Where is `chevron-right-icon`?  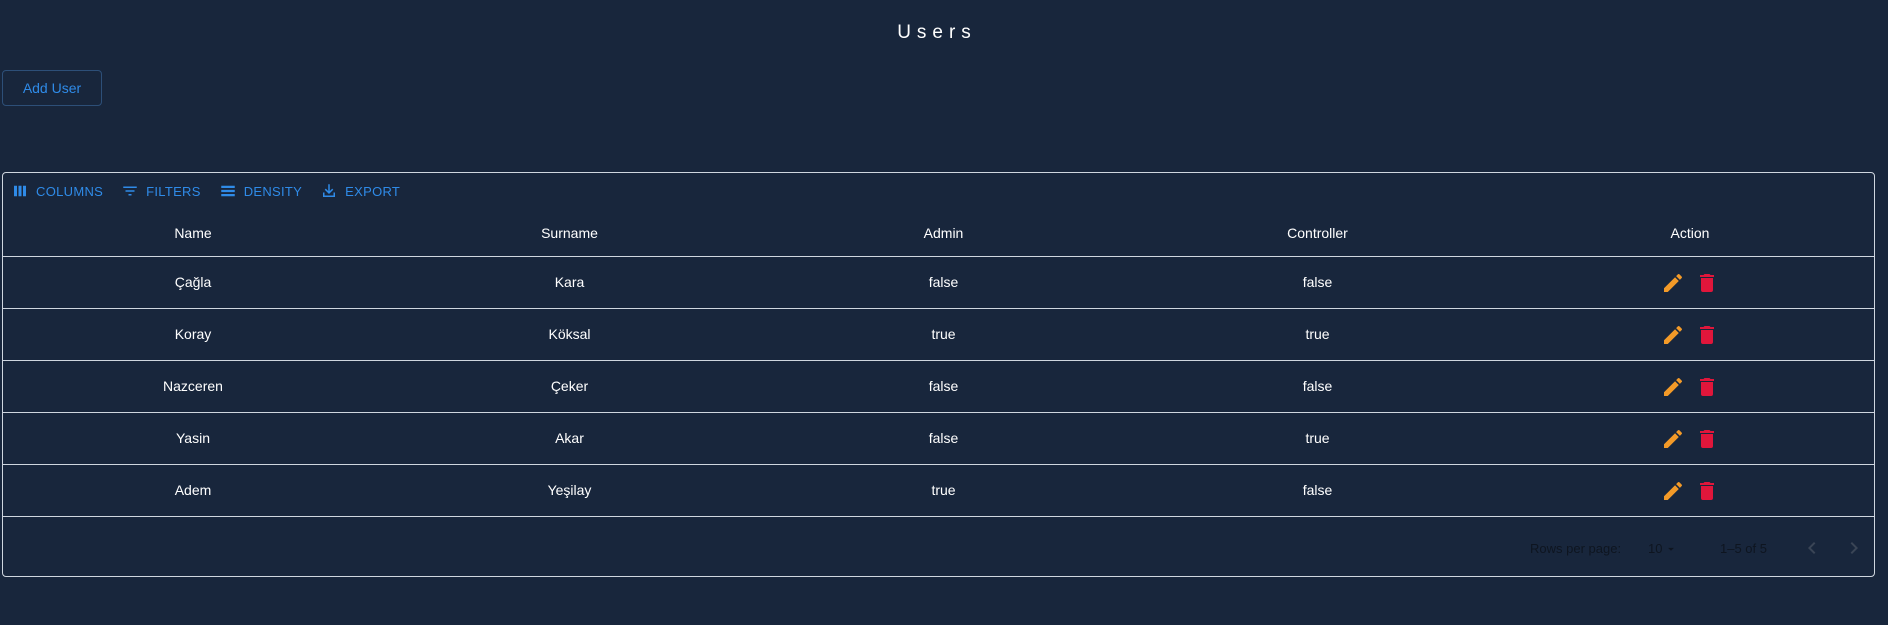
chevron-right-icon is located at coordinates (1854, 548).